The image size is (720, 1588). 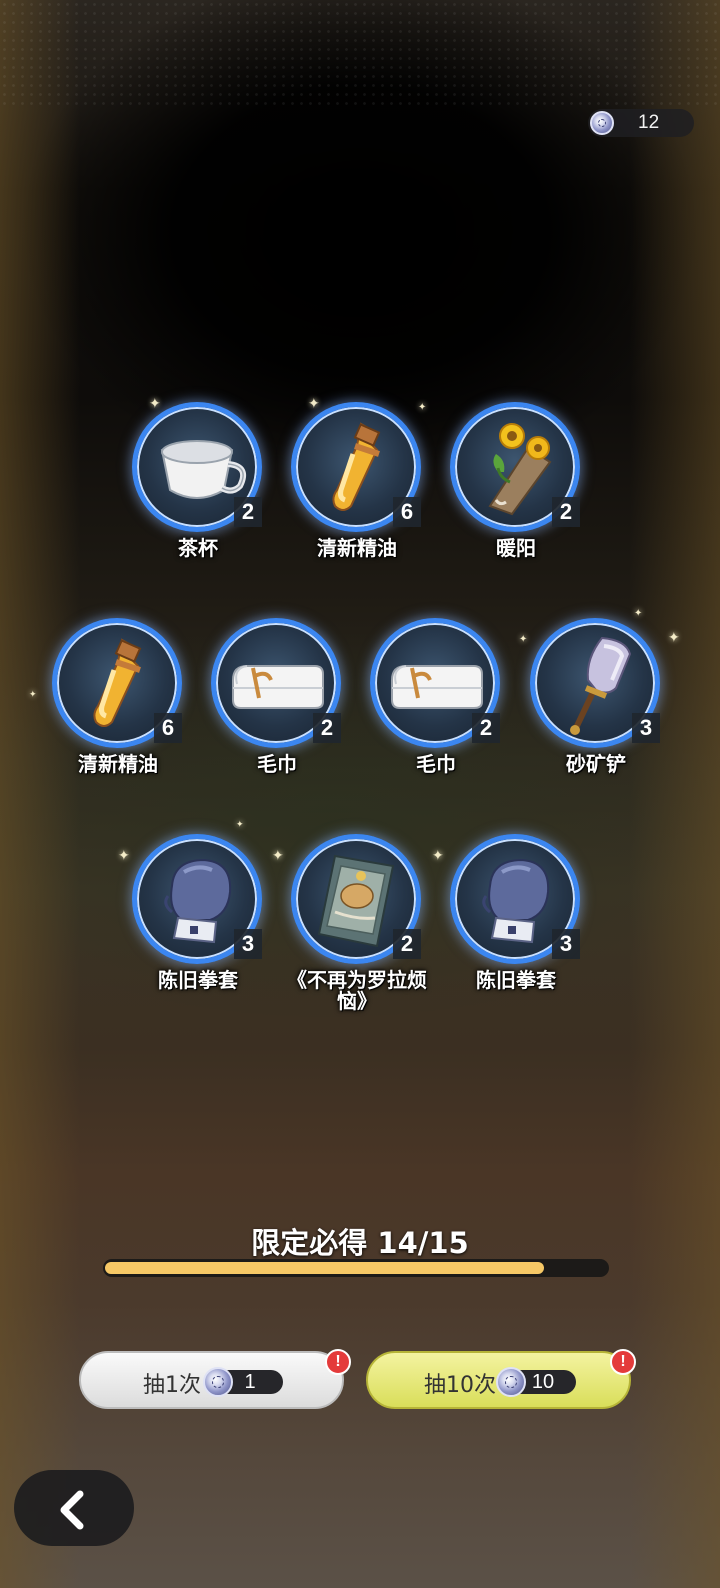 I want to click on reward-item: 2 《不再为罗拉烦恼》, so click(x=357, y=920).